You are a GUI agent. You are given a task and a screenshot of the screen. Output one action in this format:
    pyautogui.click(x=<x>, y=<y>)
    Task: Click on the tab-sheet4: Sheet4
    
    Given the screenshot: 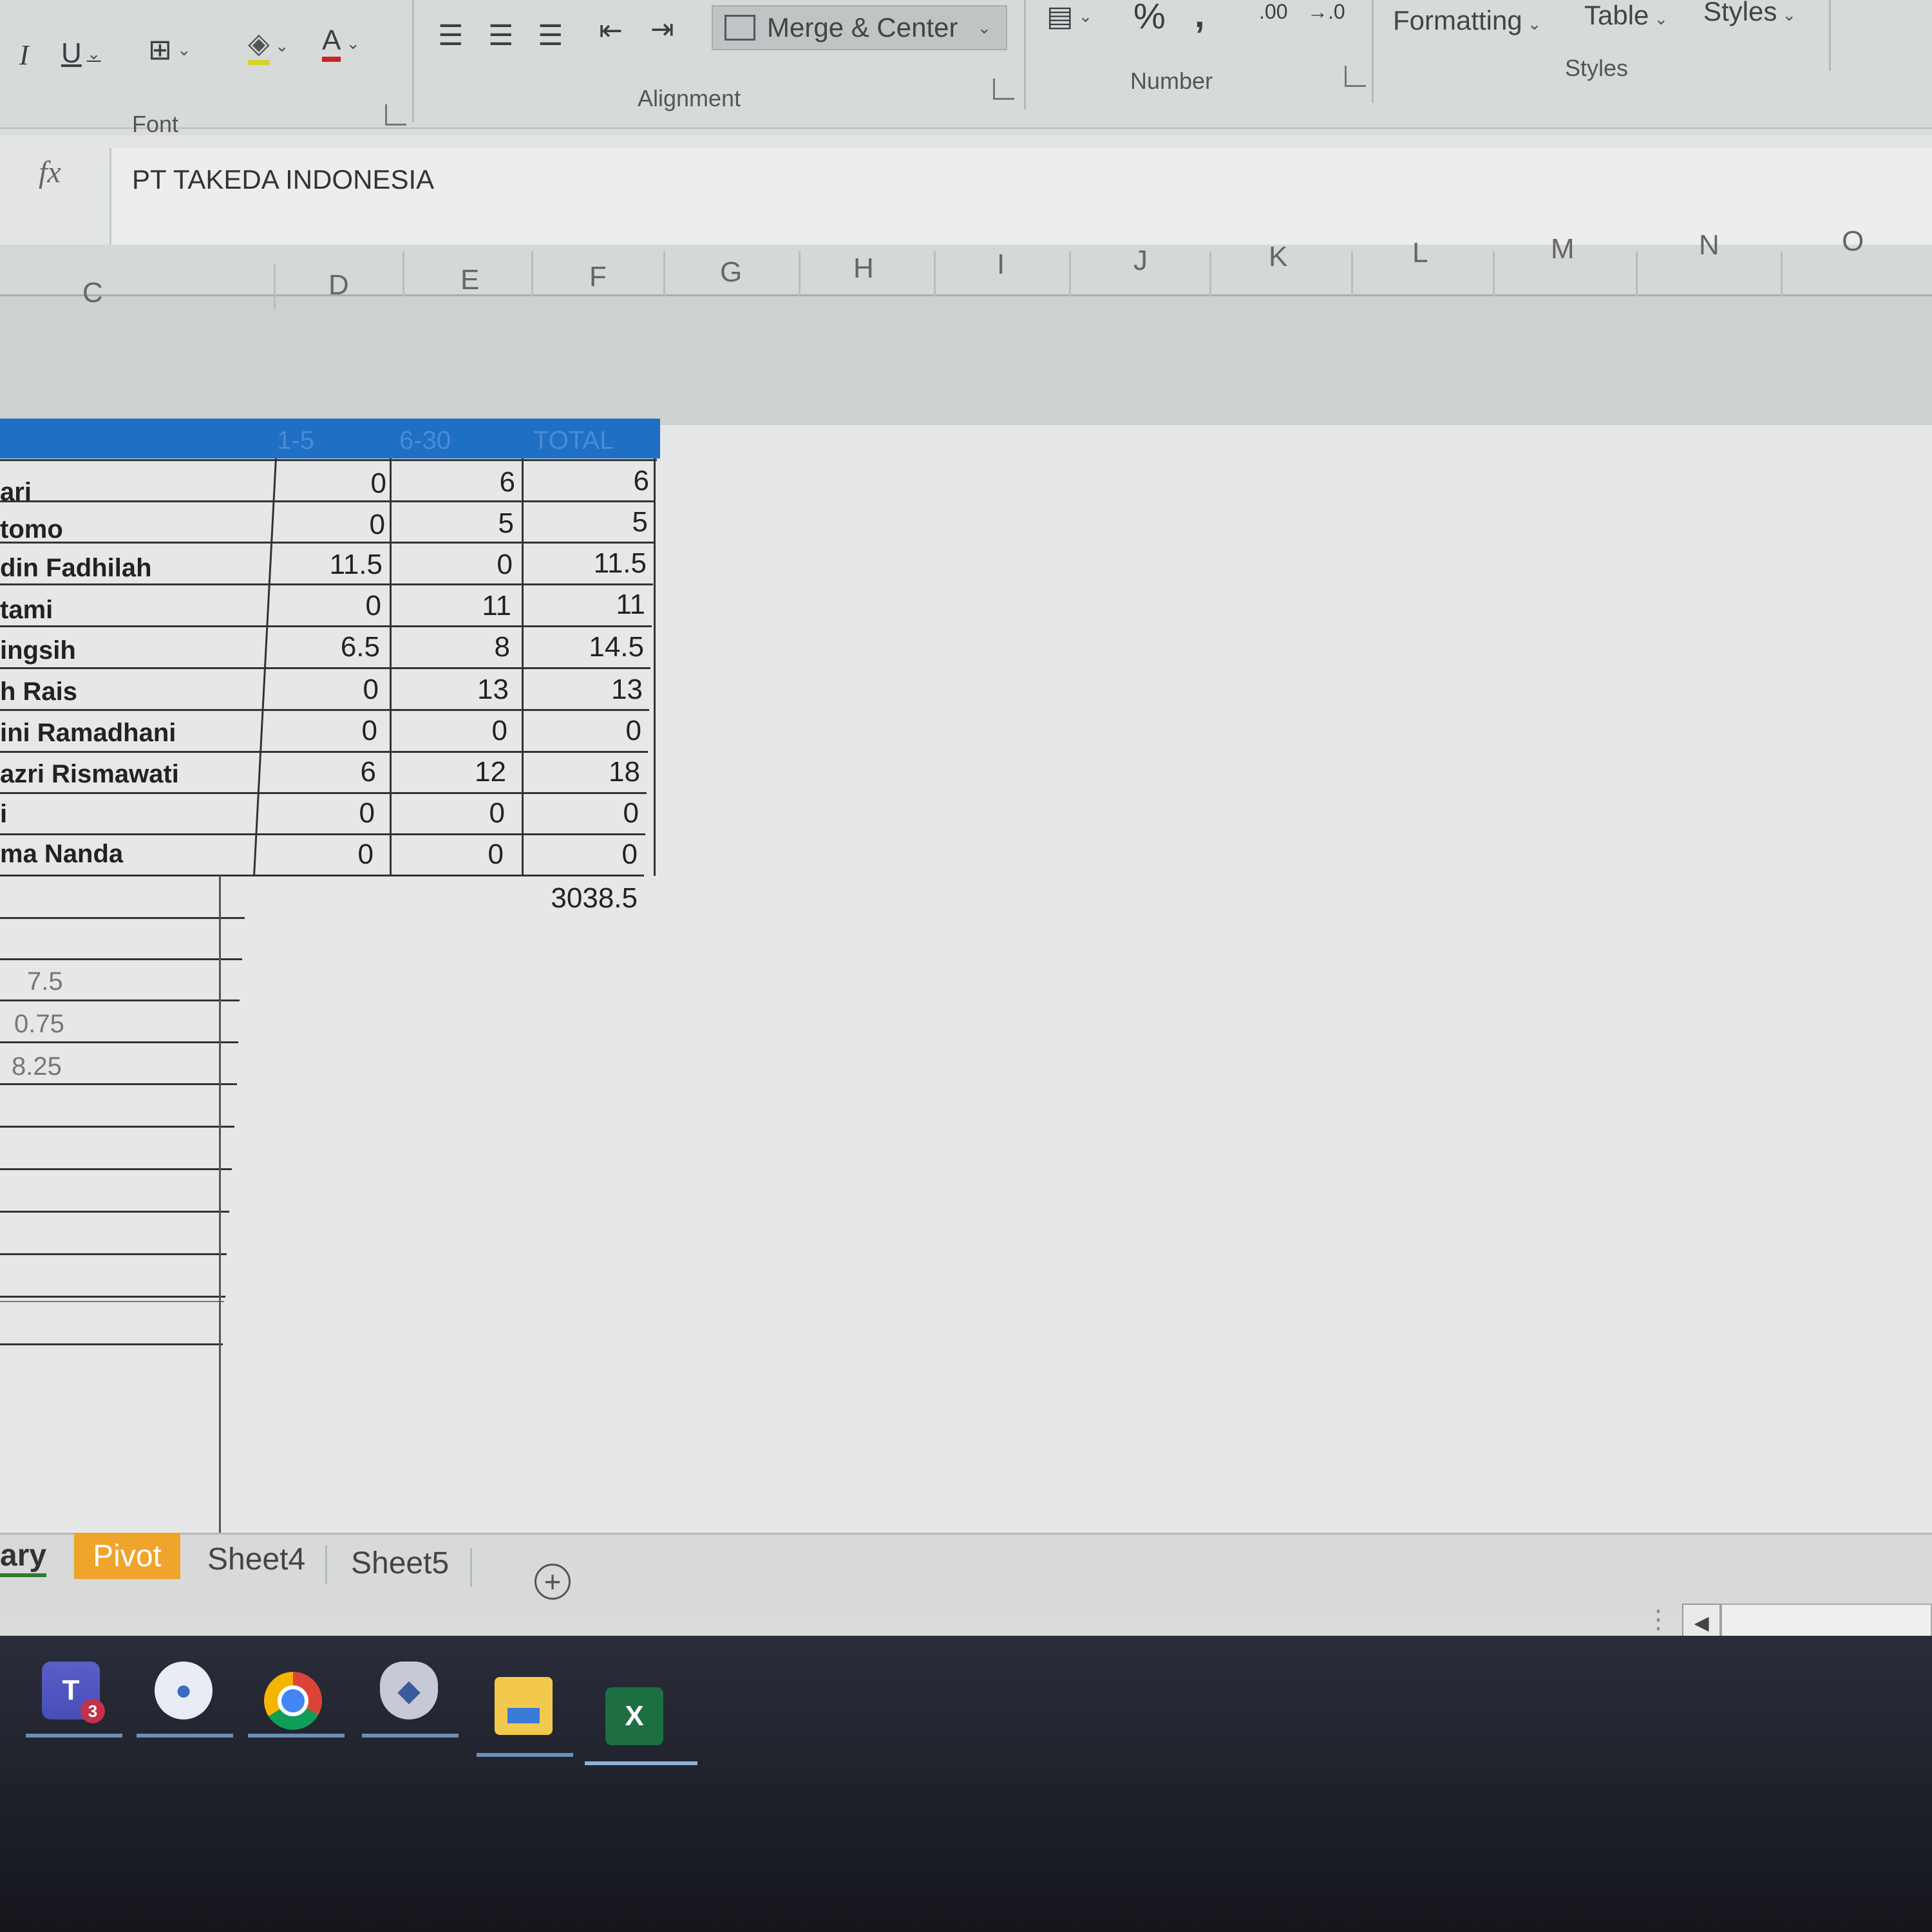 What is the action you would take?
    pyautogui.click(x=256, y=1560)
    